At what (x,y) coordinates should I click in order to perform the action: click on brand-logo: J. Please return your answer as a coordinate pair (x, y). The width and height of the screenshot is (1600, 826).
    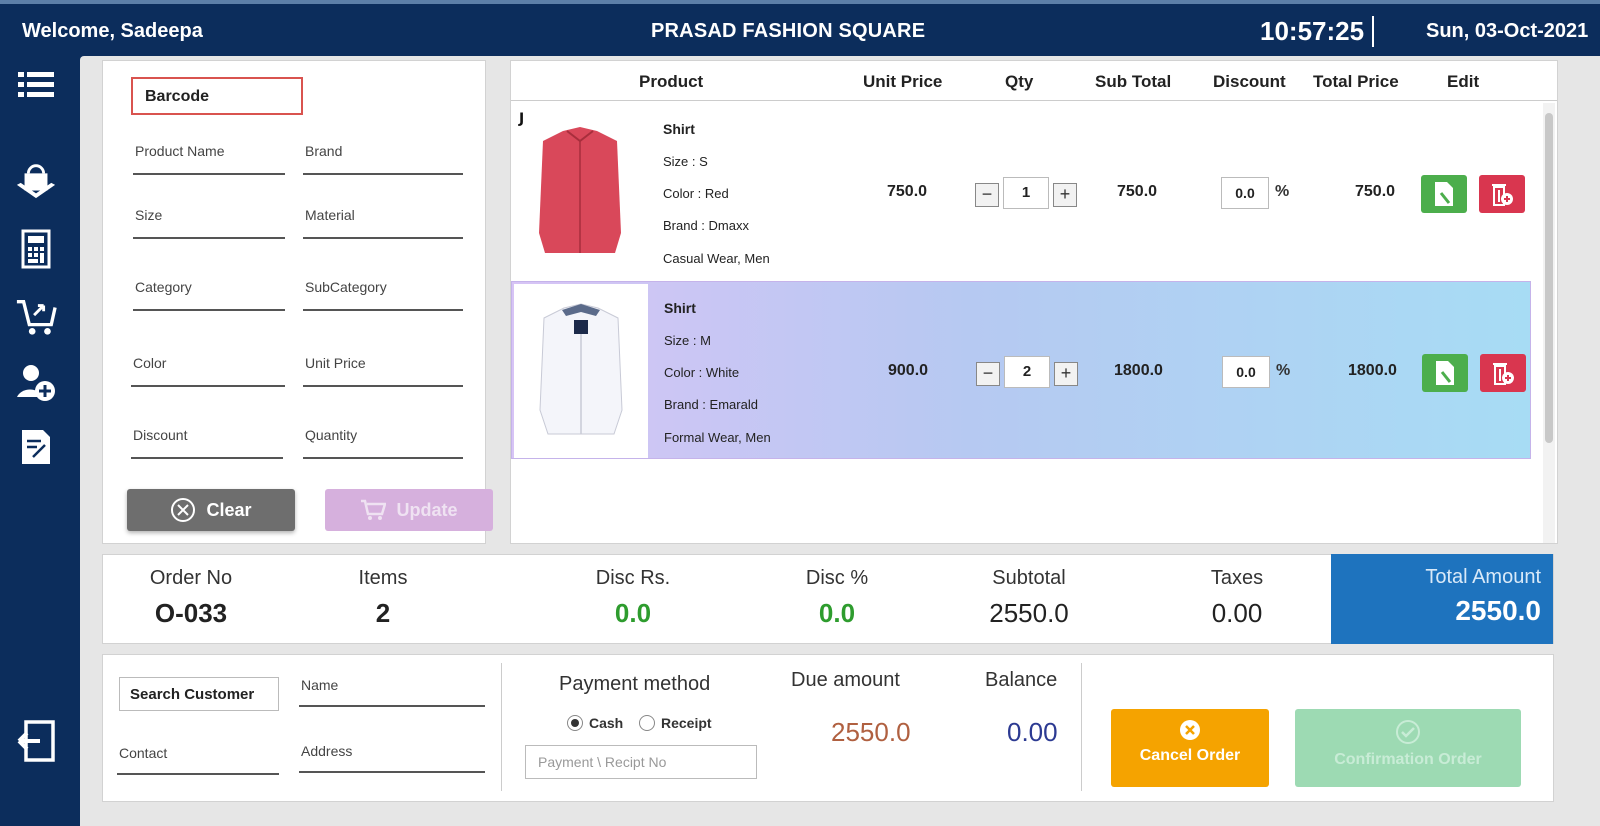
    Looking at the image, I should click on (521, 119).